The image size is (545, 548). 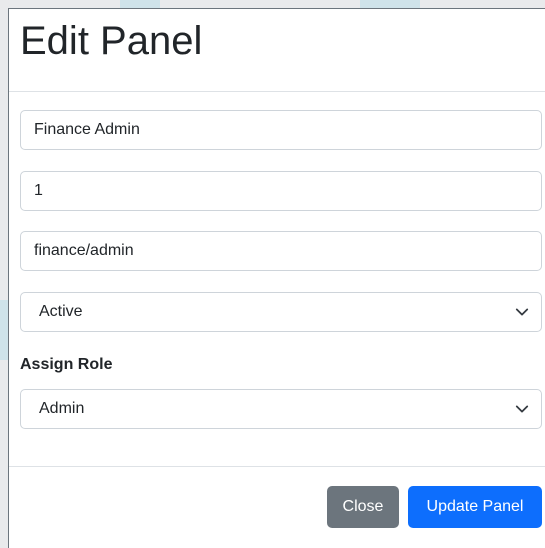 What do you see at coordinates (61, 311) in the screenshot?
I see `status-select-value: Active` at bounding box center [61, 311].